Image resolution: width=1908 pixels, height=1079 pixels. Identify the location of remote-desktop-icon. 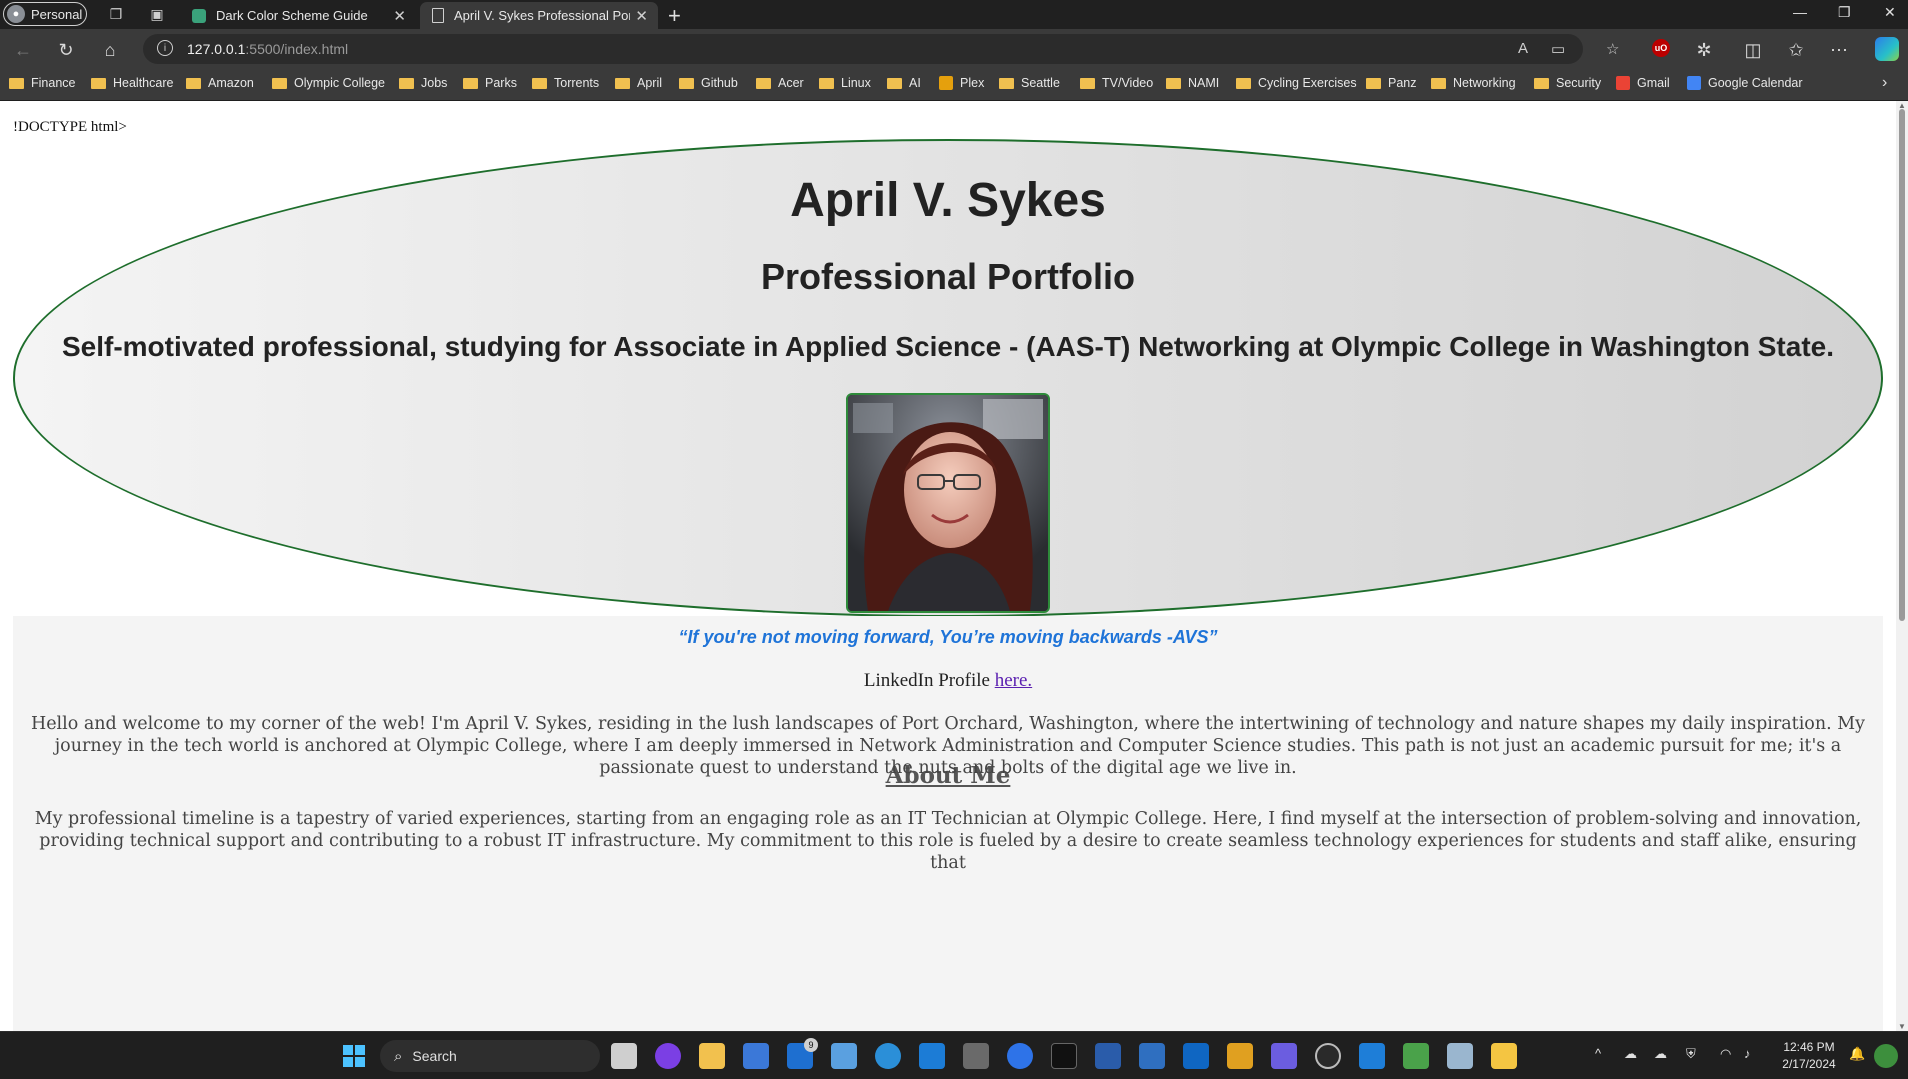
(1240, 1056).